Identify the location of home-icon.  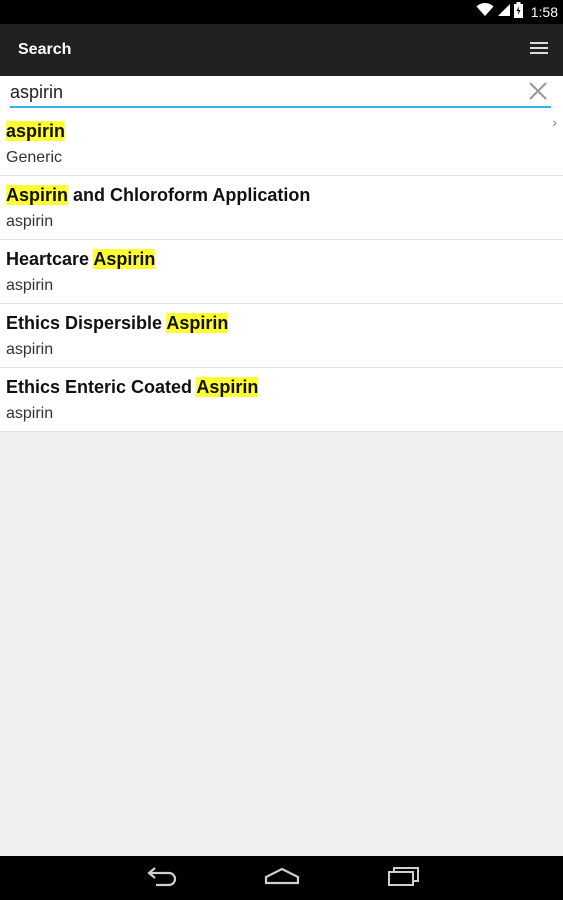
(282, 878).